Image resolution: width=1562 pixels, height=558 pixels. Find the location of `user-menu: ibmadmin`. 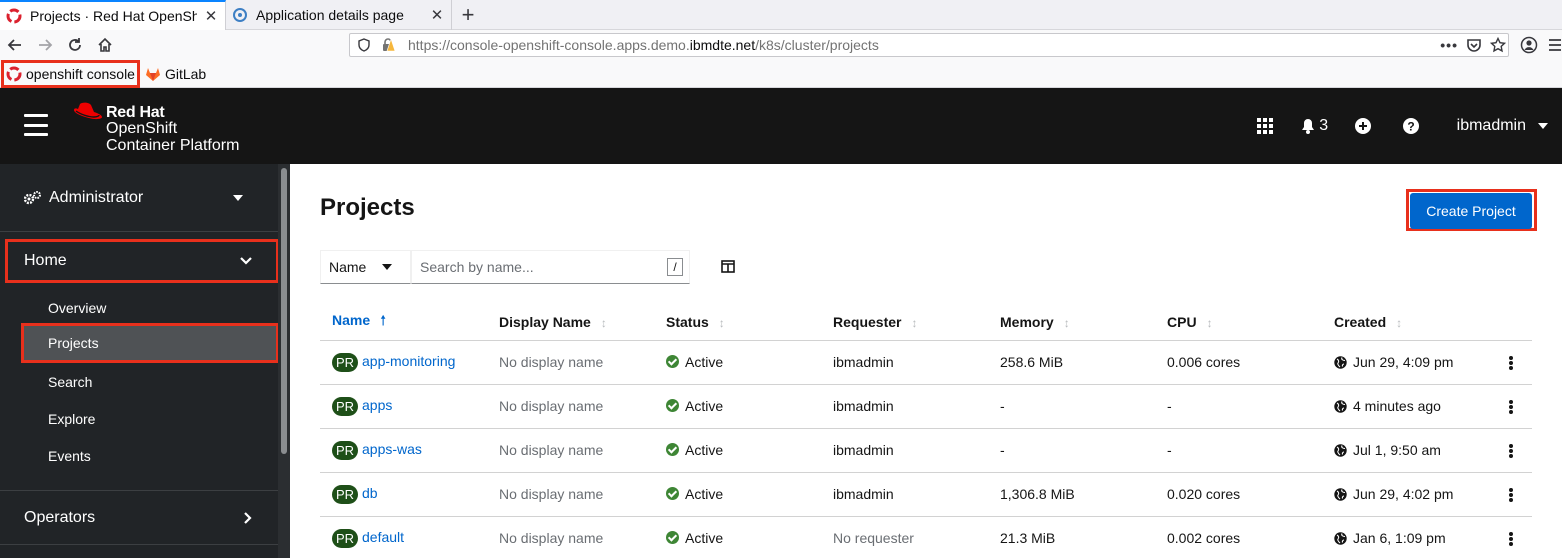

user-menu: ibmadmin is located at coordinates (1502, 126).